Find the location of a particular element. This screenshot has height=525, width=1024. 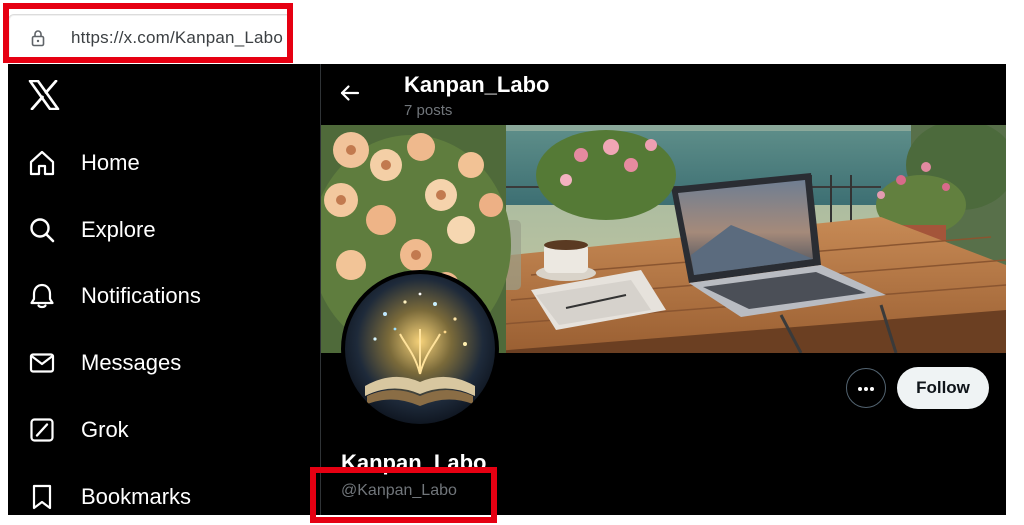

sidebar-item-label: Explore is located at coordinates (118, 229).